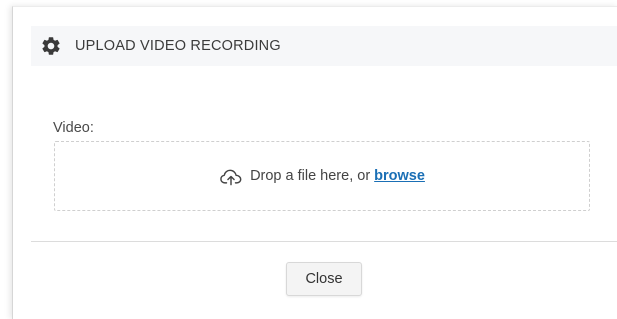 The height and width of the screenshot is (319, 617). I want to click on footer-divider, so click(324, 241).